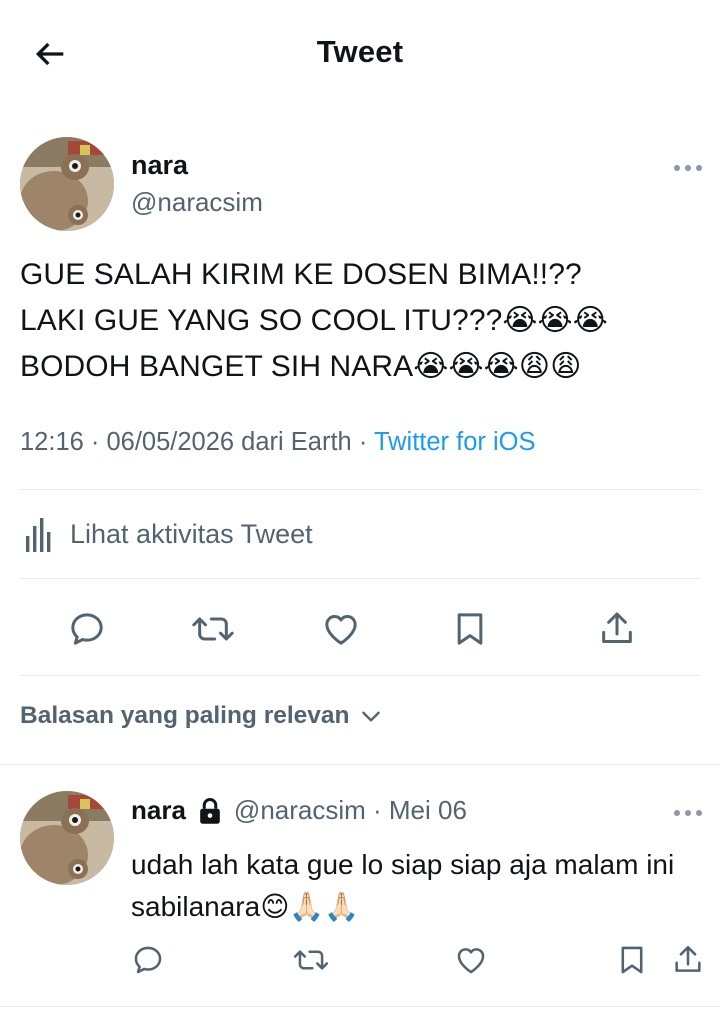 The width and height of the screenshot is (720, 1009). Describe the element at coordinates (350, 810) in the screenshot. I see `reply-handle-date: @naracsim · Mei 06` at that location.